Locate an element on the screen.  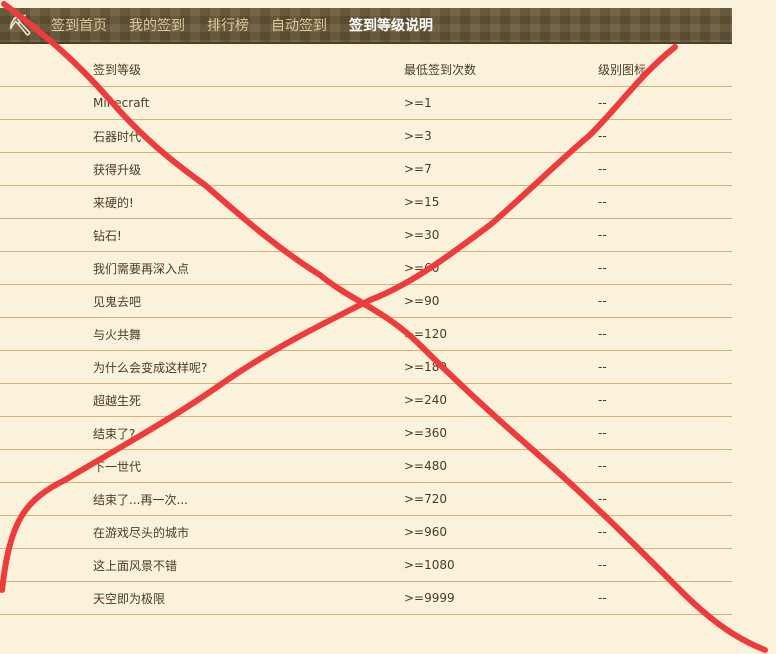
top-navigation: ⛏ 签到首页 我的签到 排行榜 自动签到 签到等级说明 is located at coordinates (366, 26).